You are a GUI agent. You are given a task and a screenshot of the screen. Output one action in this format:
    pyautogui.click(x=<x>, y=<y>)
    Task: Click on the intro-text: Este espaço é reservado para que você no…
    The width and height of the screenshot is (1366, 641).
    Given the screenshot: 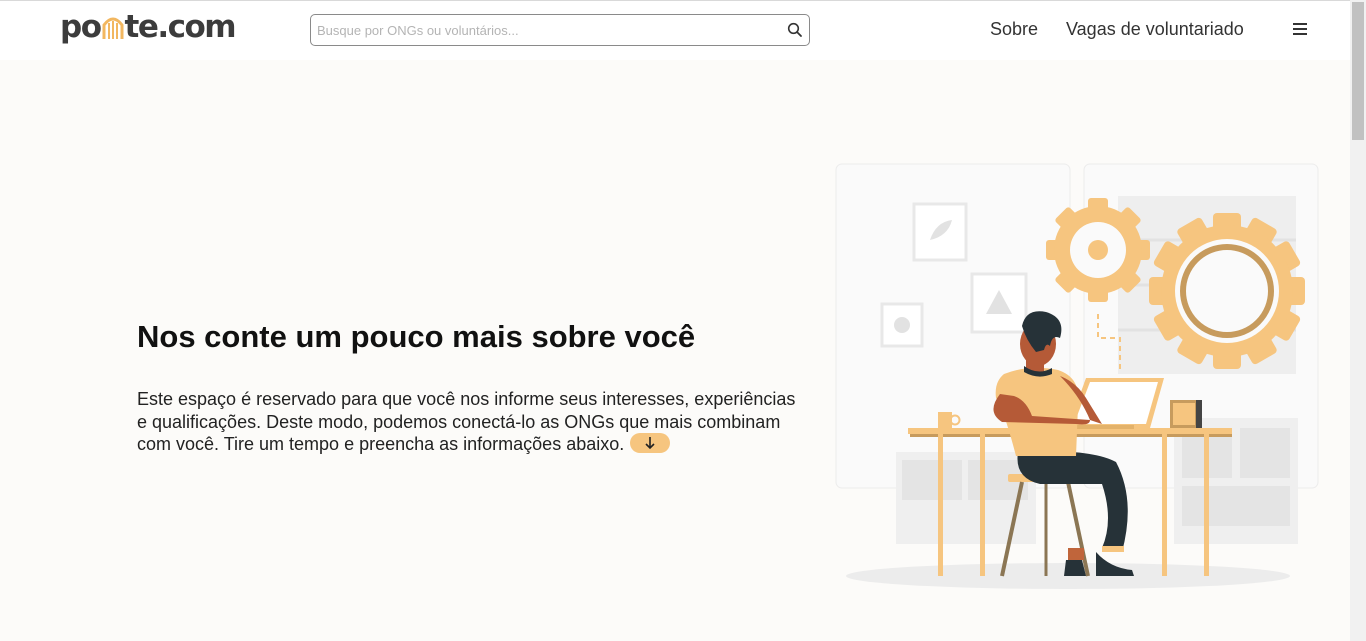 What is the action you would take?
    pyautogui.click(x=466, y=421)
    